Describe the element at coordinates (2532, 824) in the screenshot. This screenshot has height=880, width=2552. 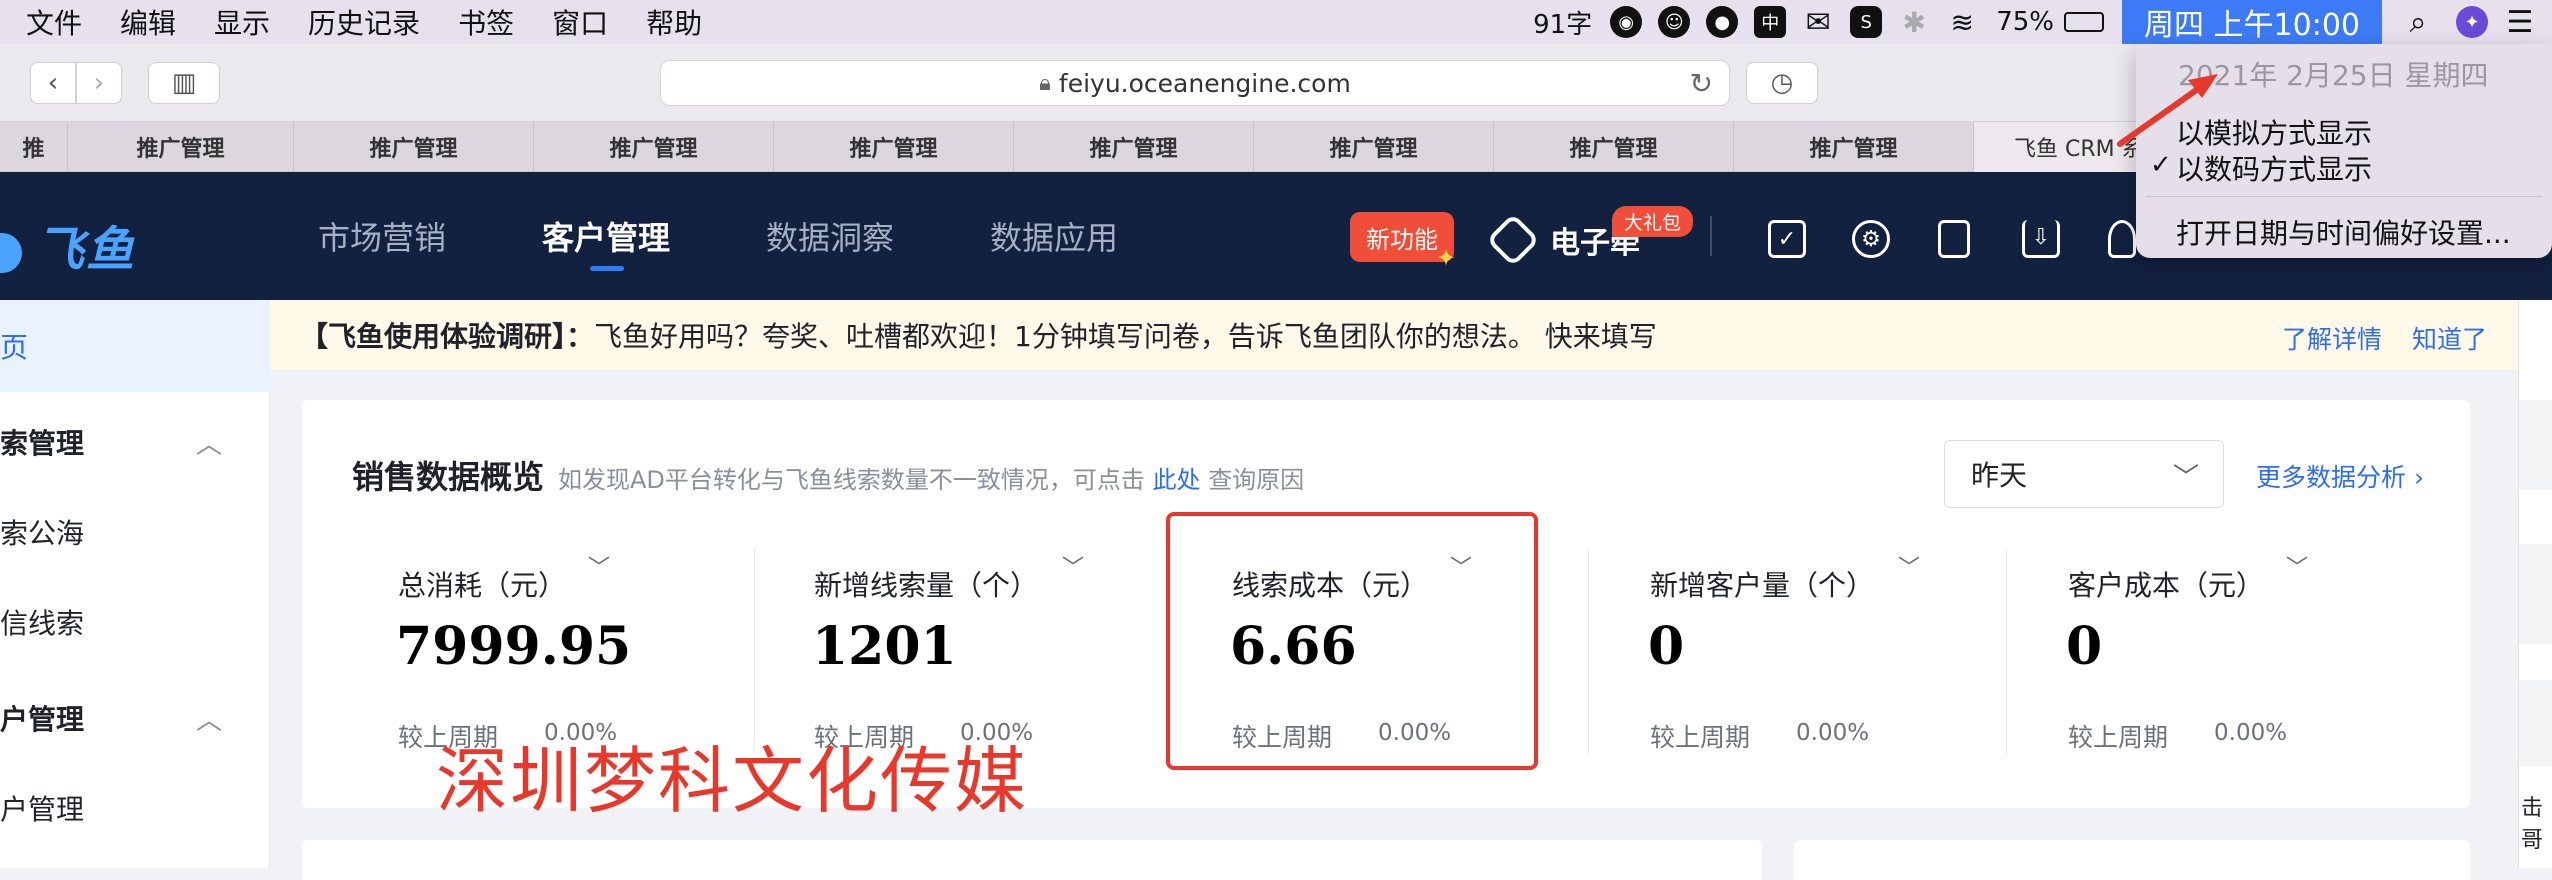
I see `edge-text: 击哥` at that location.